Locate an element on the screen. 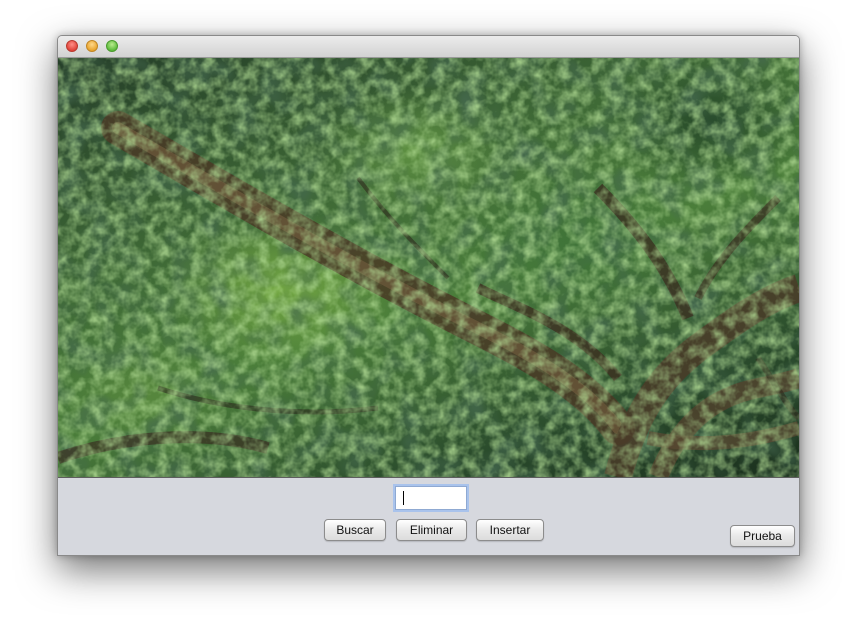  eliminar-button: Eliminar is located at coordinates (431, 530).